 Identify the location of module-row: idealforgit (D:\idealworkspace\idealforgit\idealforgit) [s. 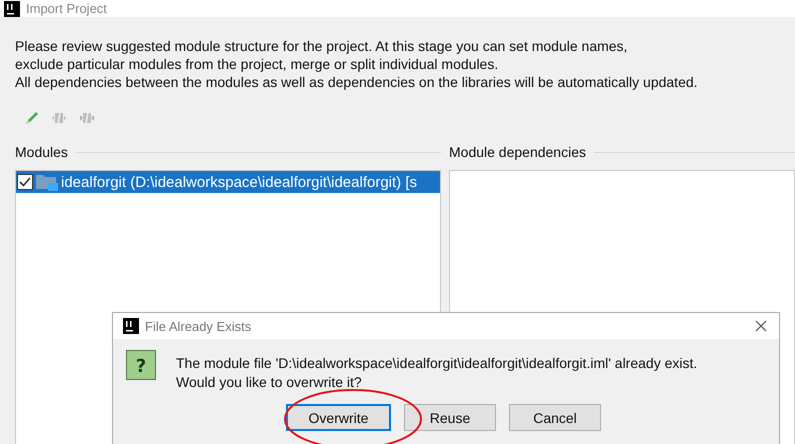
(228, 182).